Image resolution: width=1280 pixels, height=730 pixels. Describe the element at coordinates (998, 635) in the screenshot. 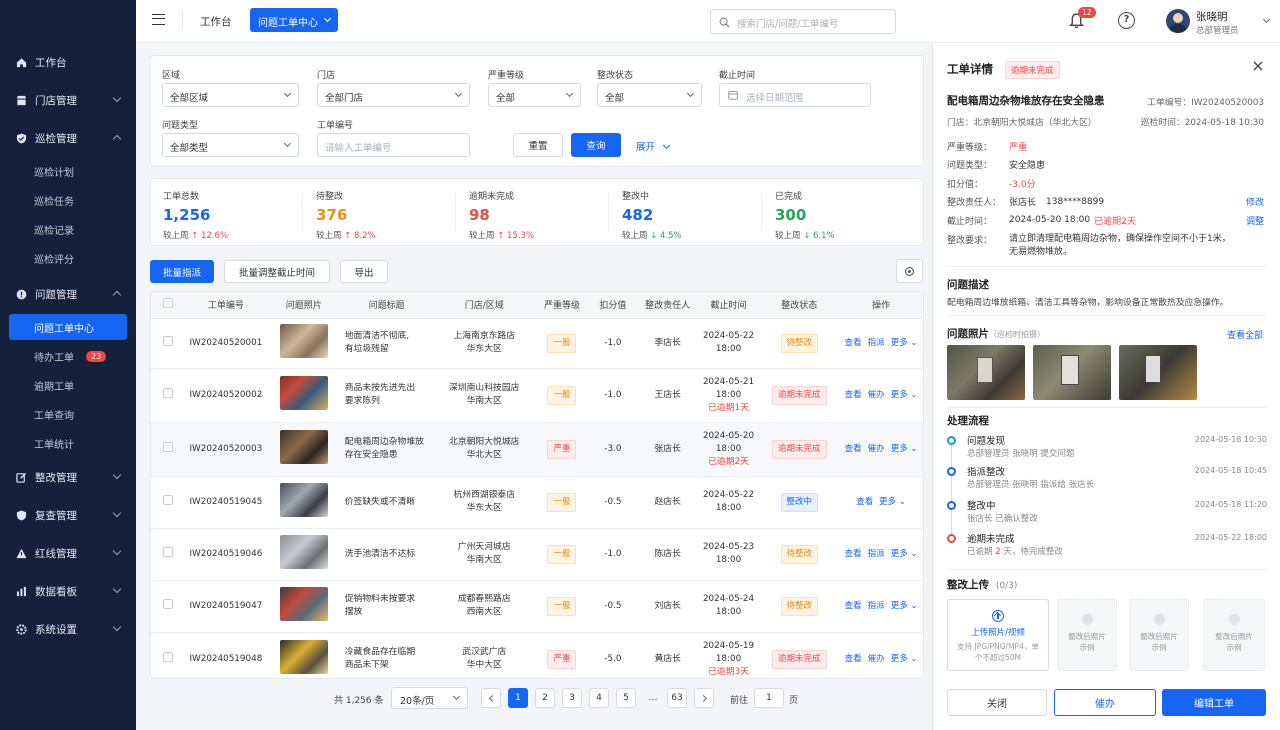

I see `upload-dropzone: 上传照片/视频 支持 JPG/PNG/MP4，单 个不超过50M` at that location.